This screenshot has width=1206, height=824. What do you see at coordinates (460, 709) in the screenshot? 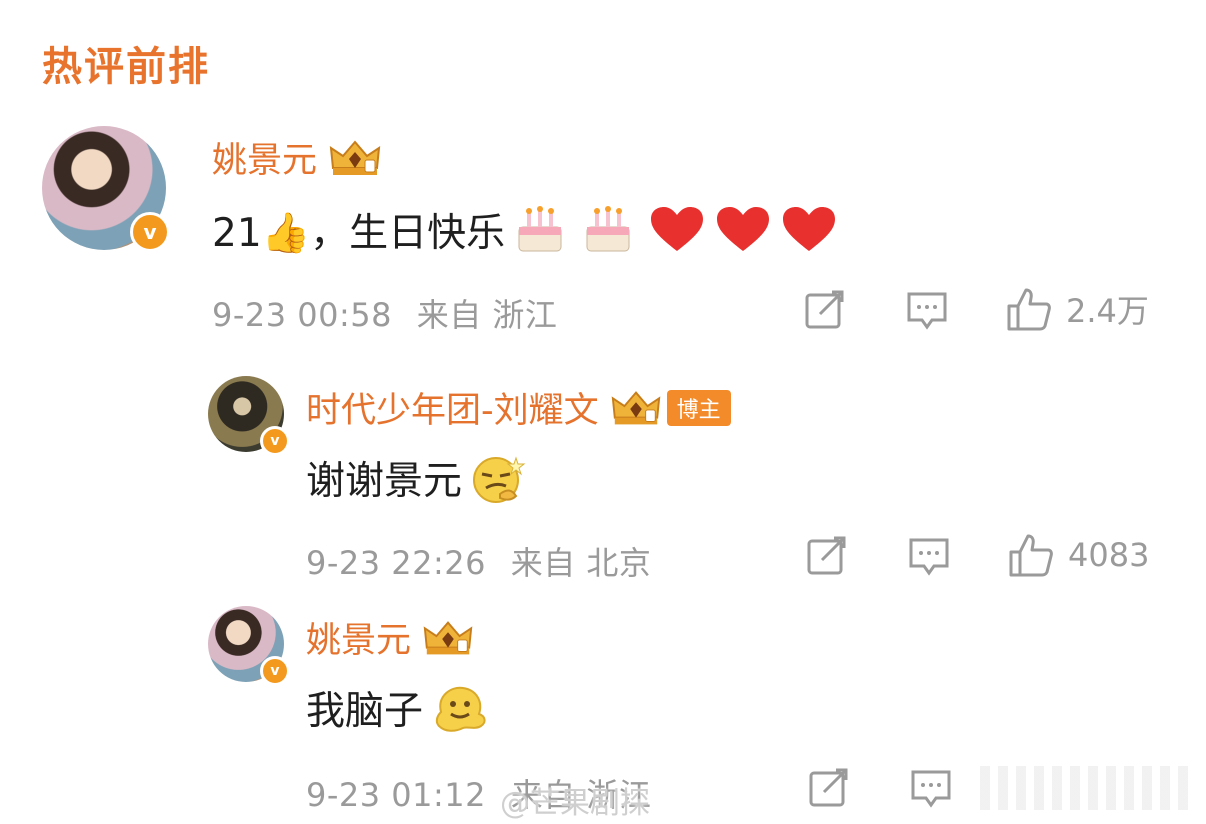
I see `melting-face-emoji` at bounding box center [460, 709].